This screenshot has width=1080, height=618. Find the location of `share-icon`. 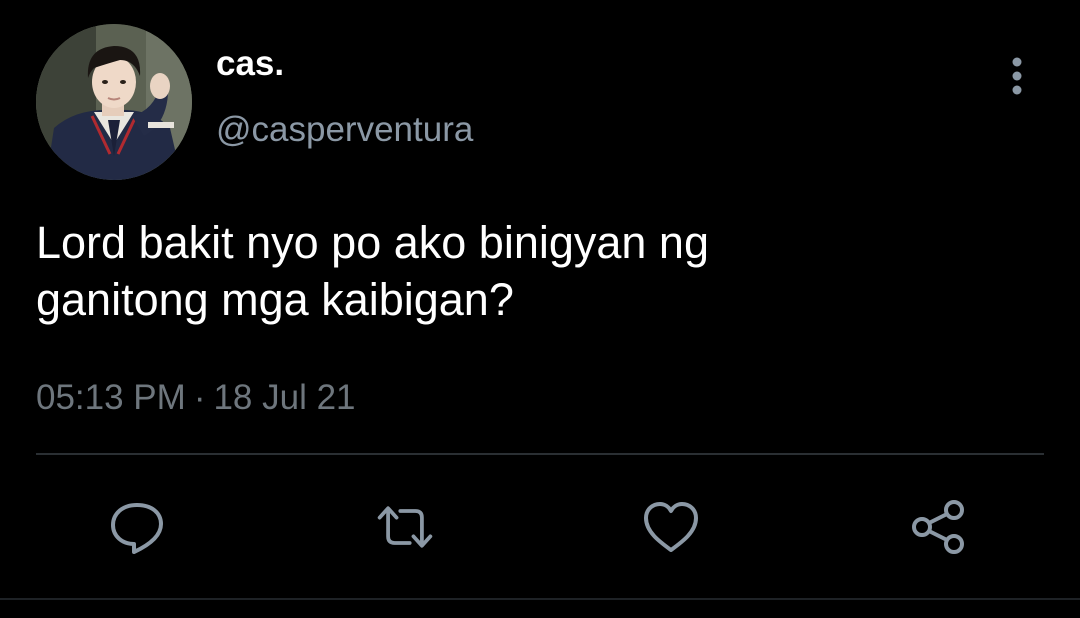

share-icon is located at coordinates (938, 527).